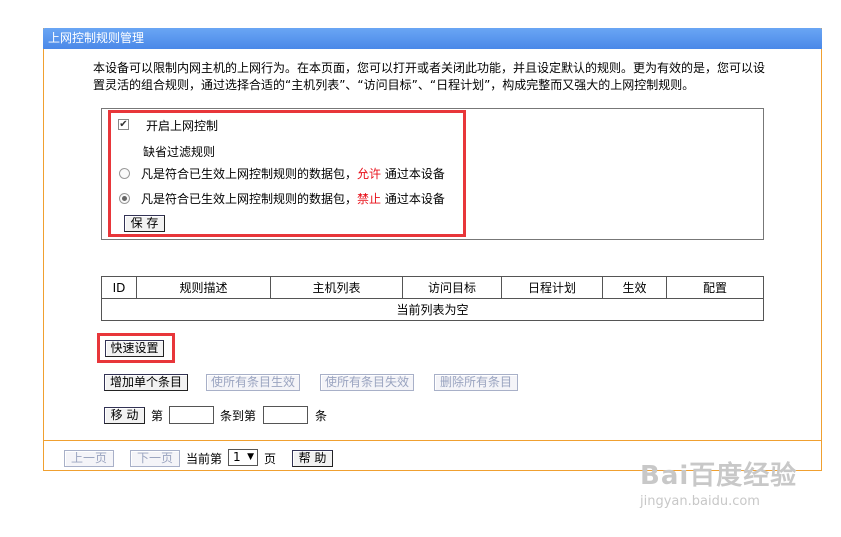  I want to click on table-header-row: ID 规则描述 主机列表 访问目标 日程计划 生效 配置, so click(432, 287).